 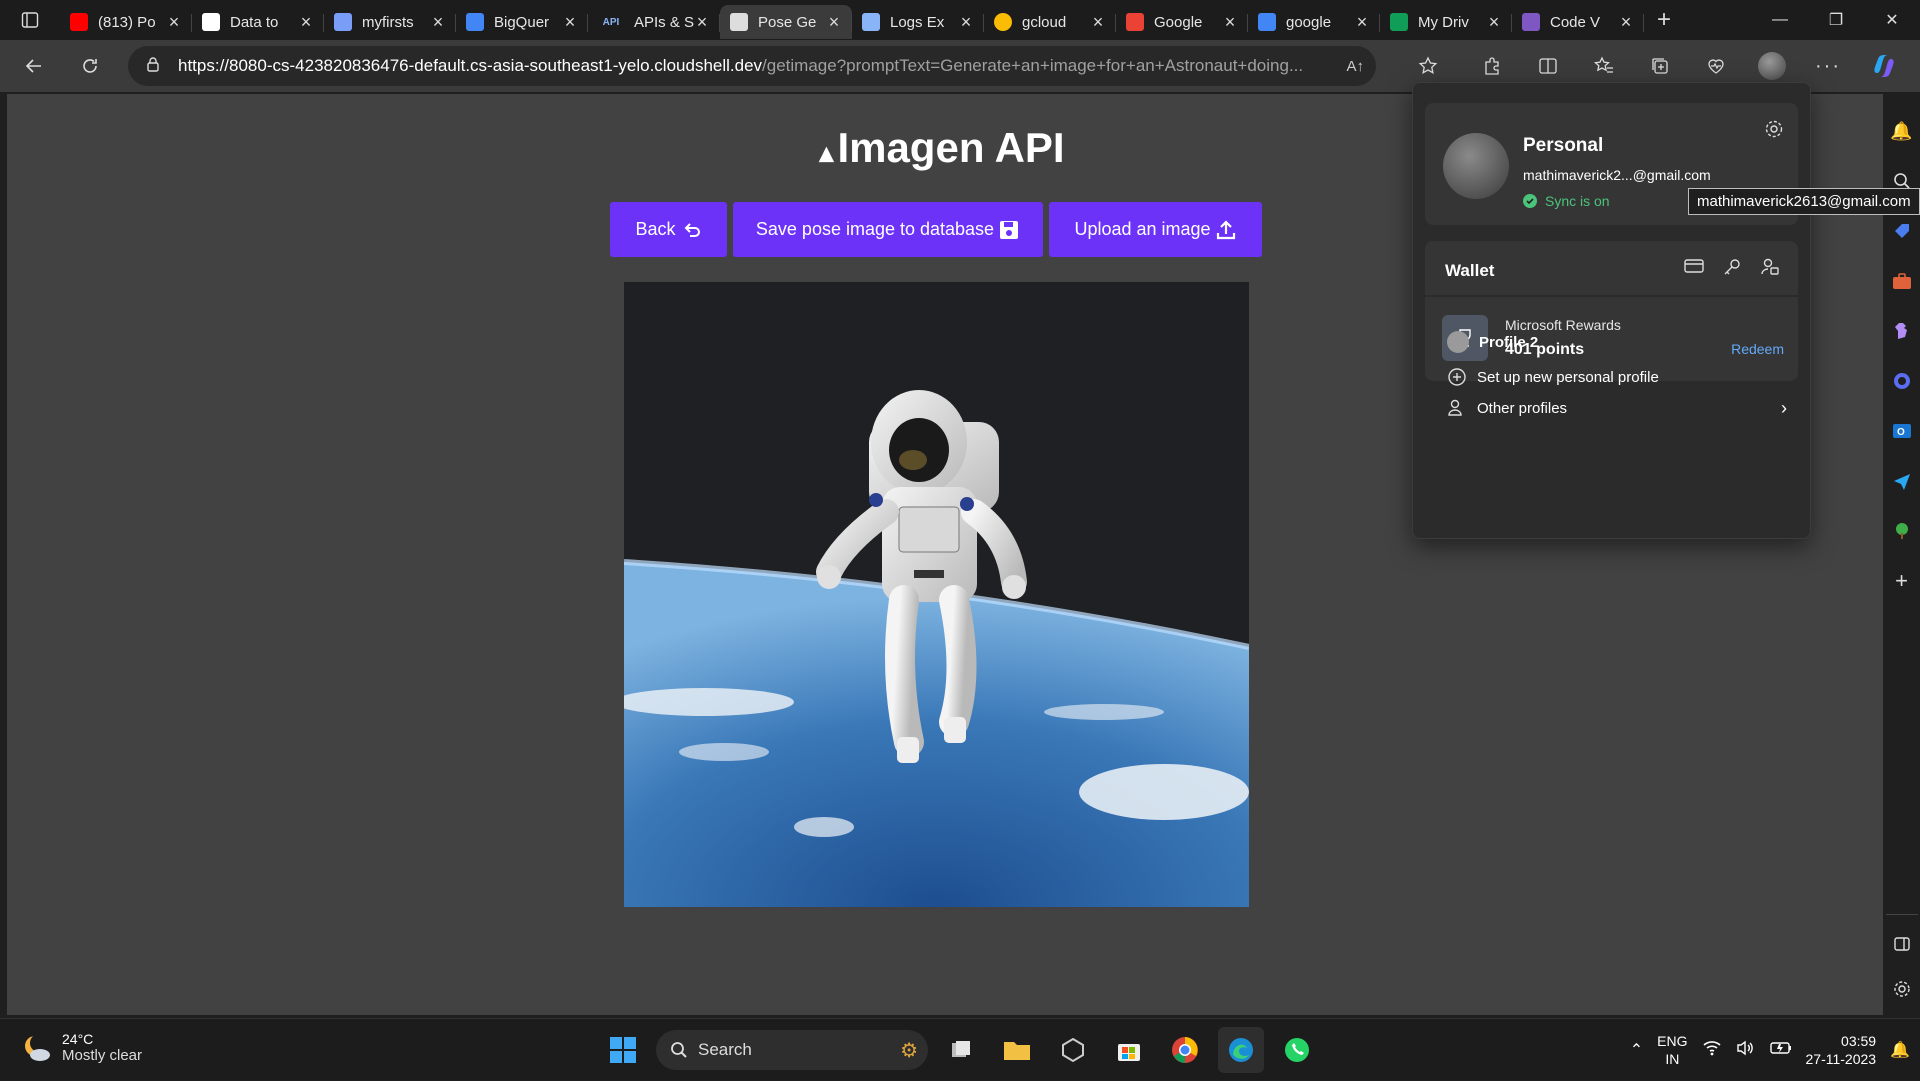 I want to click on battery-icon, so click(x=1780, y=1050).